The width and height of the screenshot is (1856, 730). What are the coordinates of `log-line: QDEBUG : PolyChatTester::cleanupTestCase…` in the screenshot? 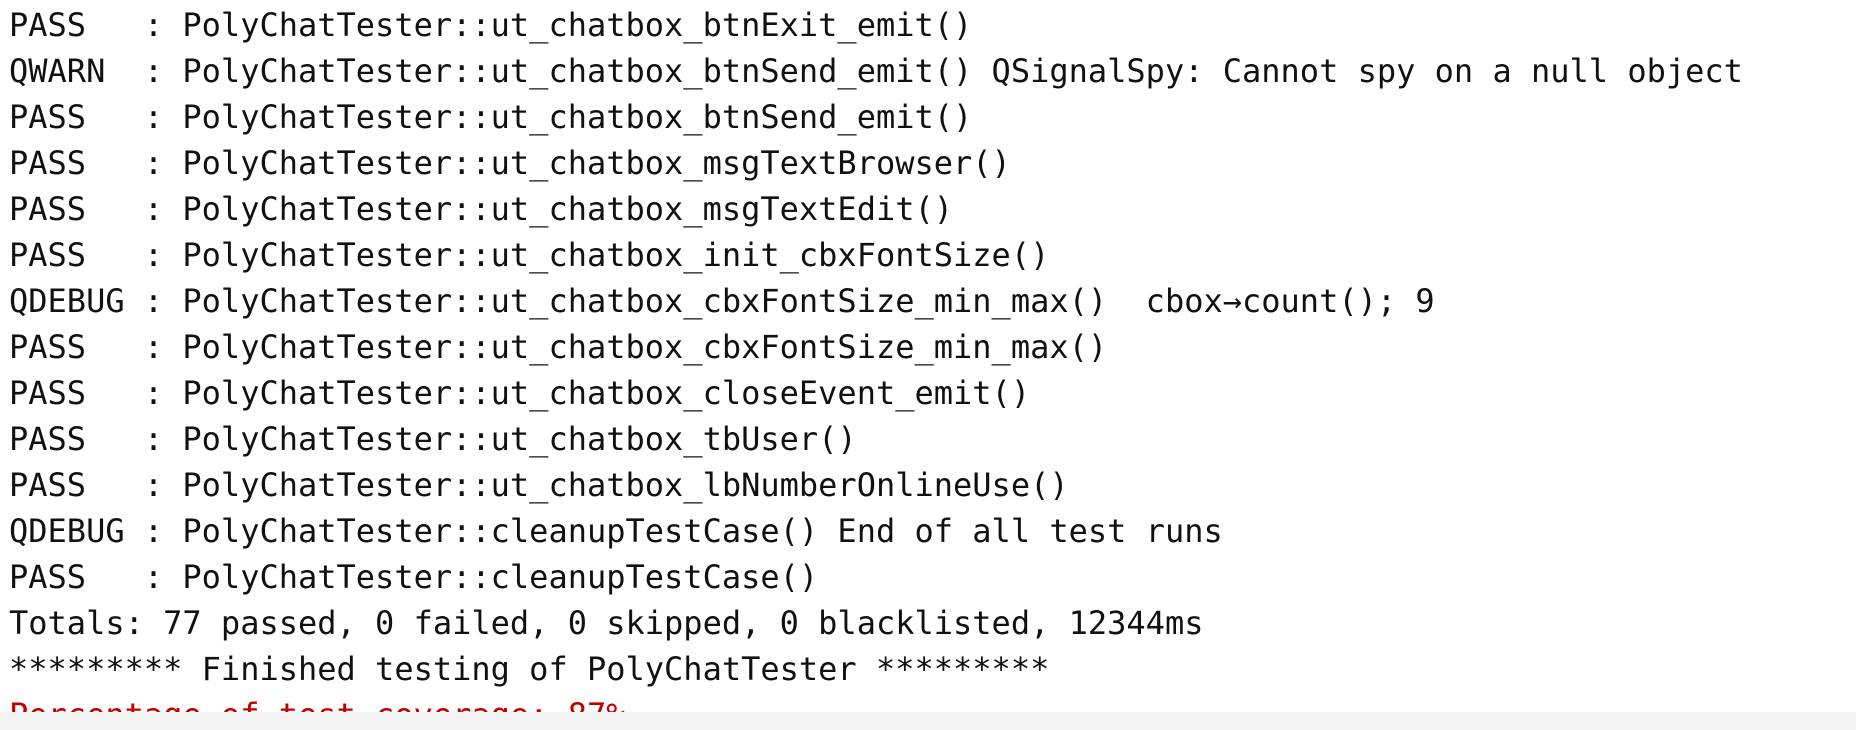 It's located at (616, 531).